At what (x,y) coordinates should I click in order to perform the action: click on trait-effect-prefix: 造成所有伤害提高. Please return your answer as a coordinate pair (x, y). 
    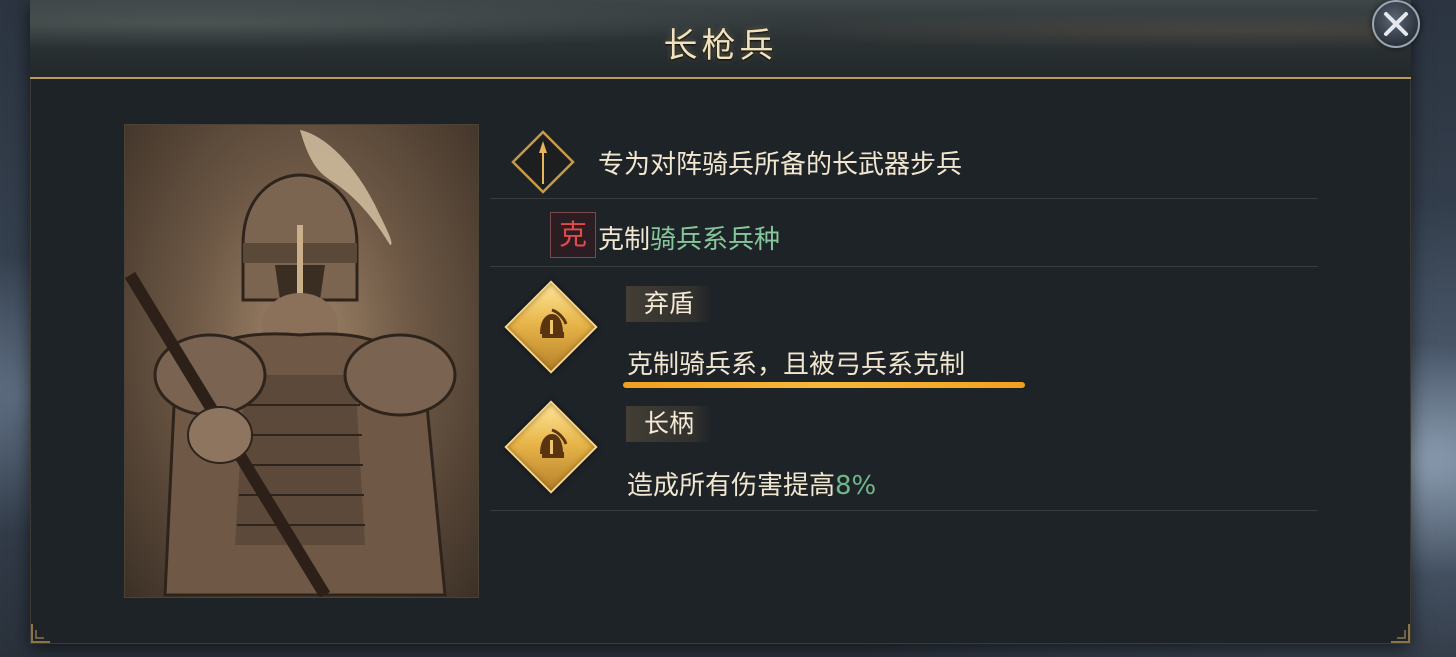
    Looking at the image, I should click on (731, 486).